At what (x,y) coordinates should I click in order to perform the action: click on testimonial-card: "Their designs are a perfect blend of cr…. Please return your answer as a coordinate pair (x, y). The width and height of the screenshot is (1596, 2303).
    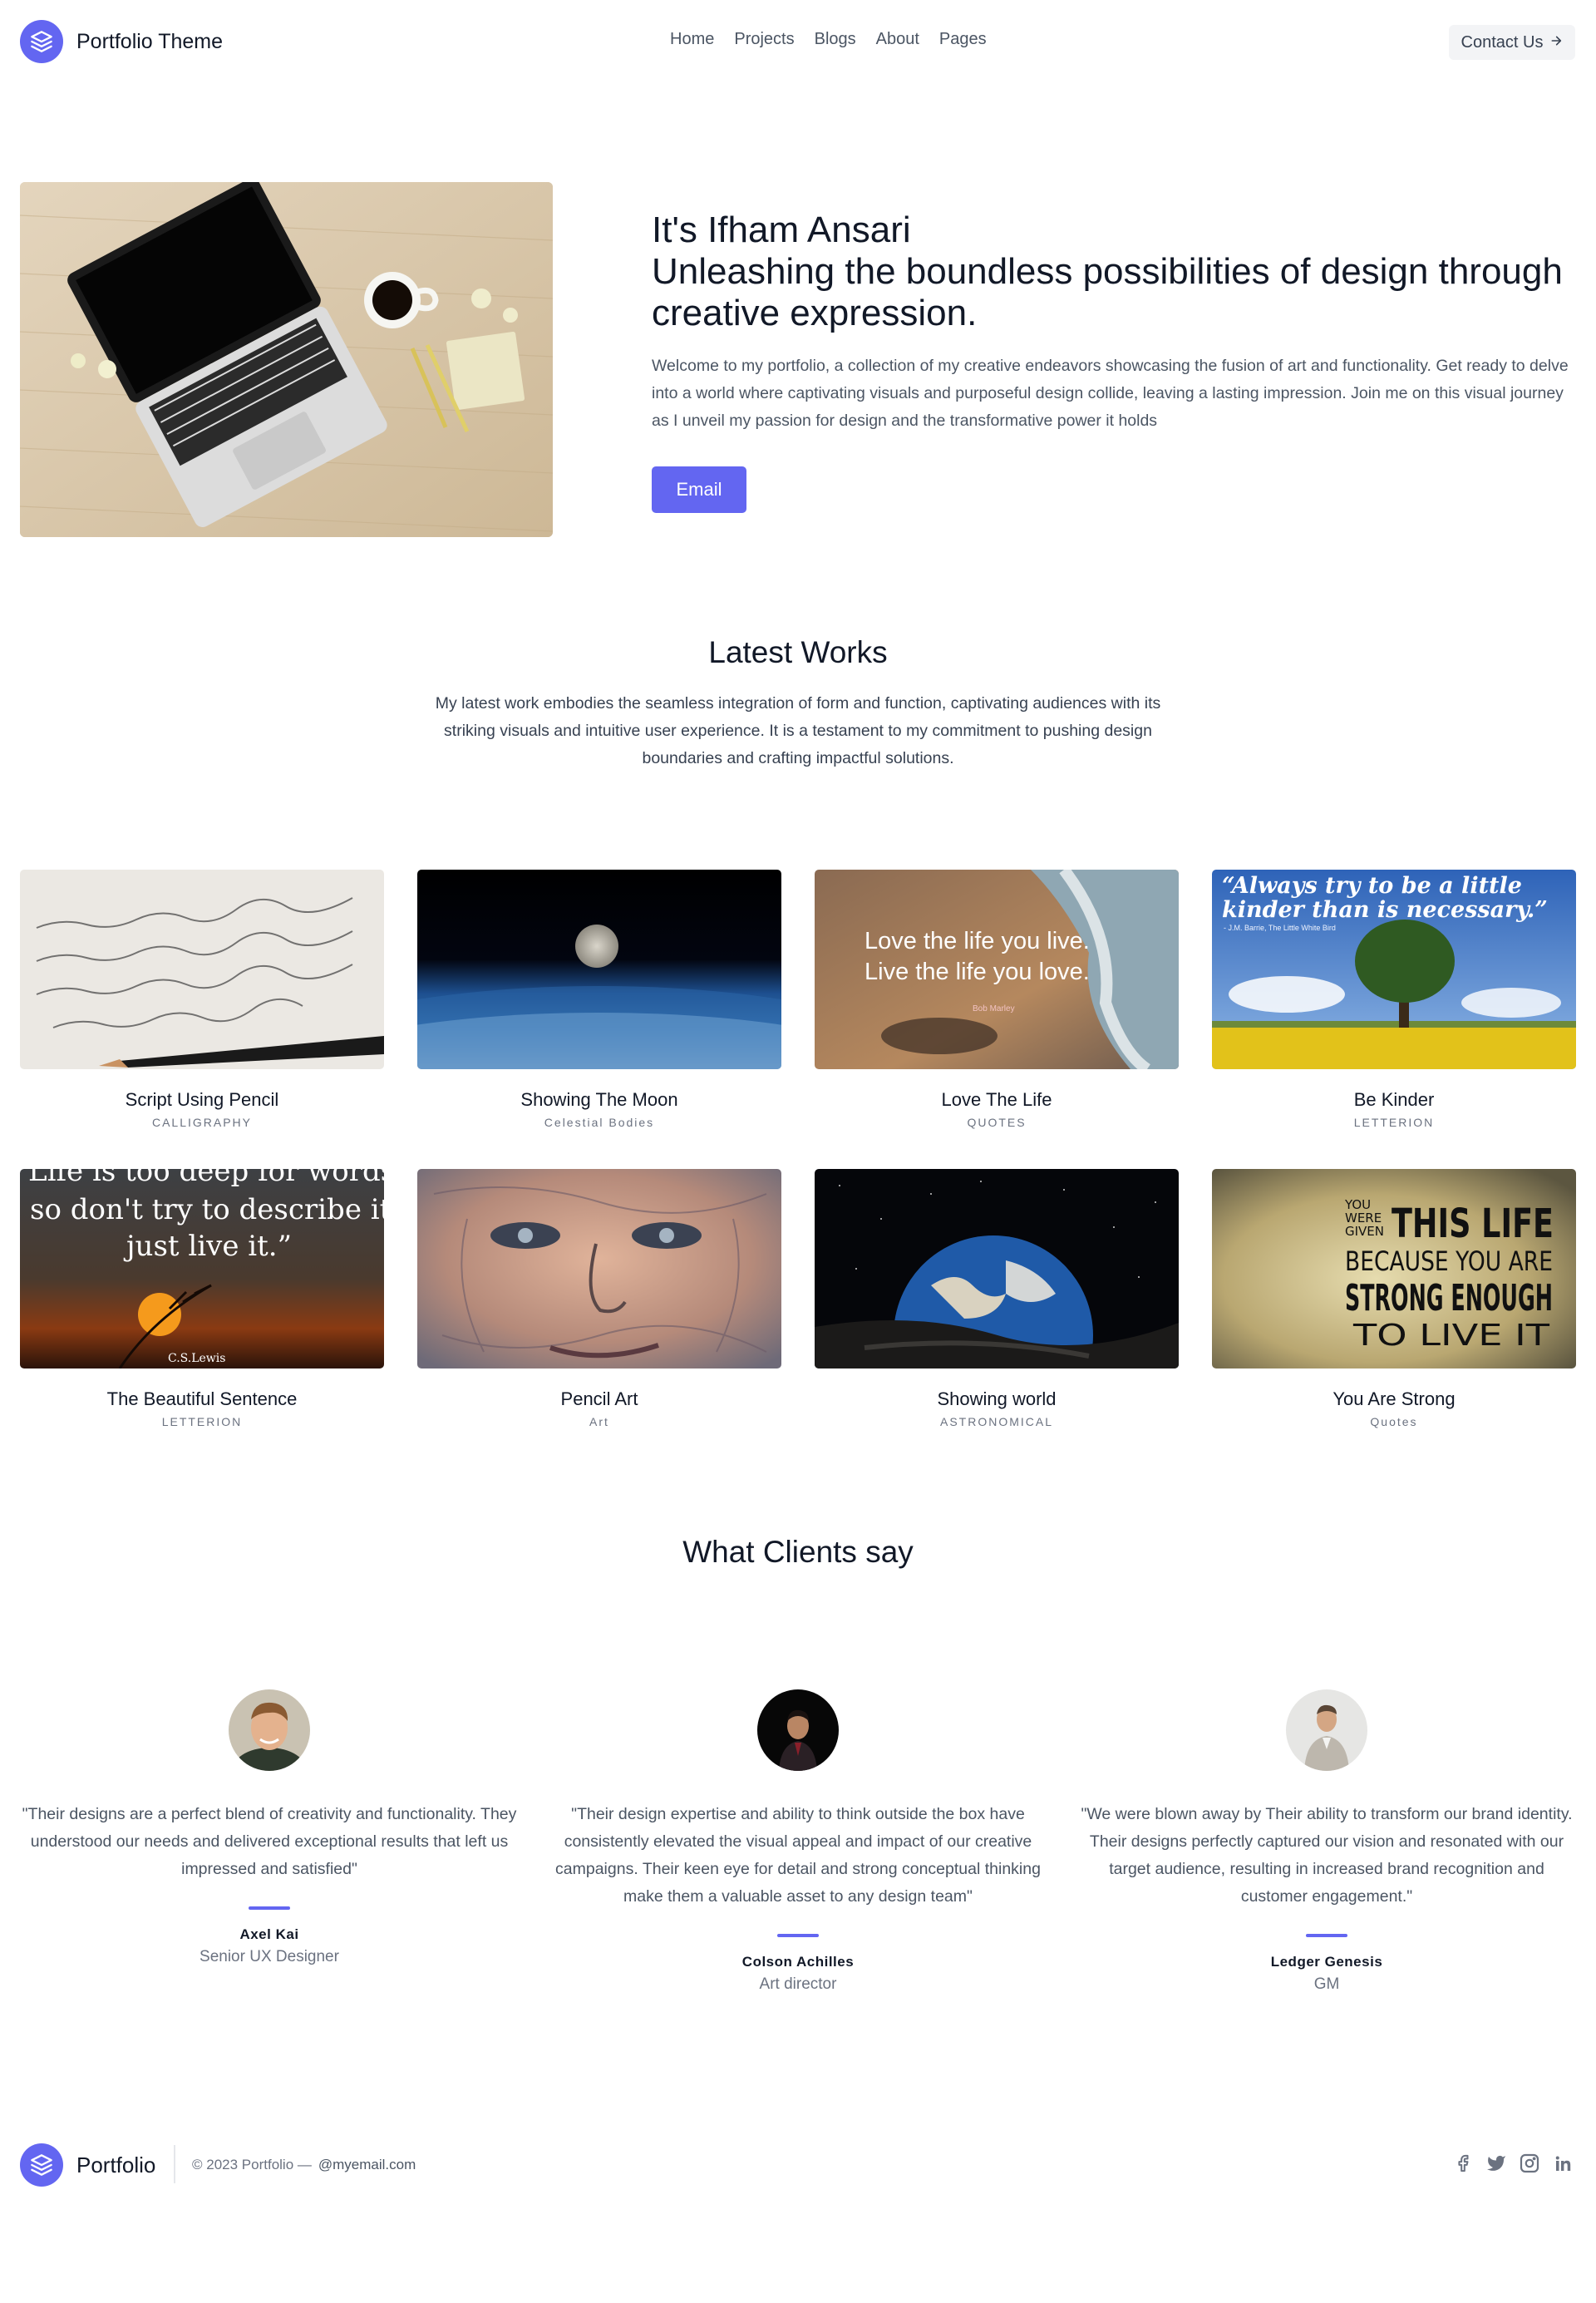
    Looking at the image, I should click on (269, 1828).